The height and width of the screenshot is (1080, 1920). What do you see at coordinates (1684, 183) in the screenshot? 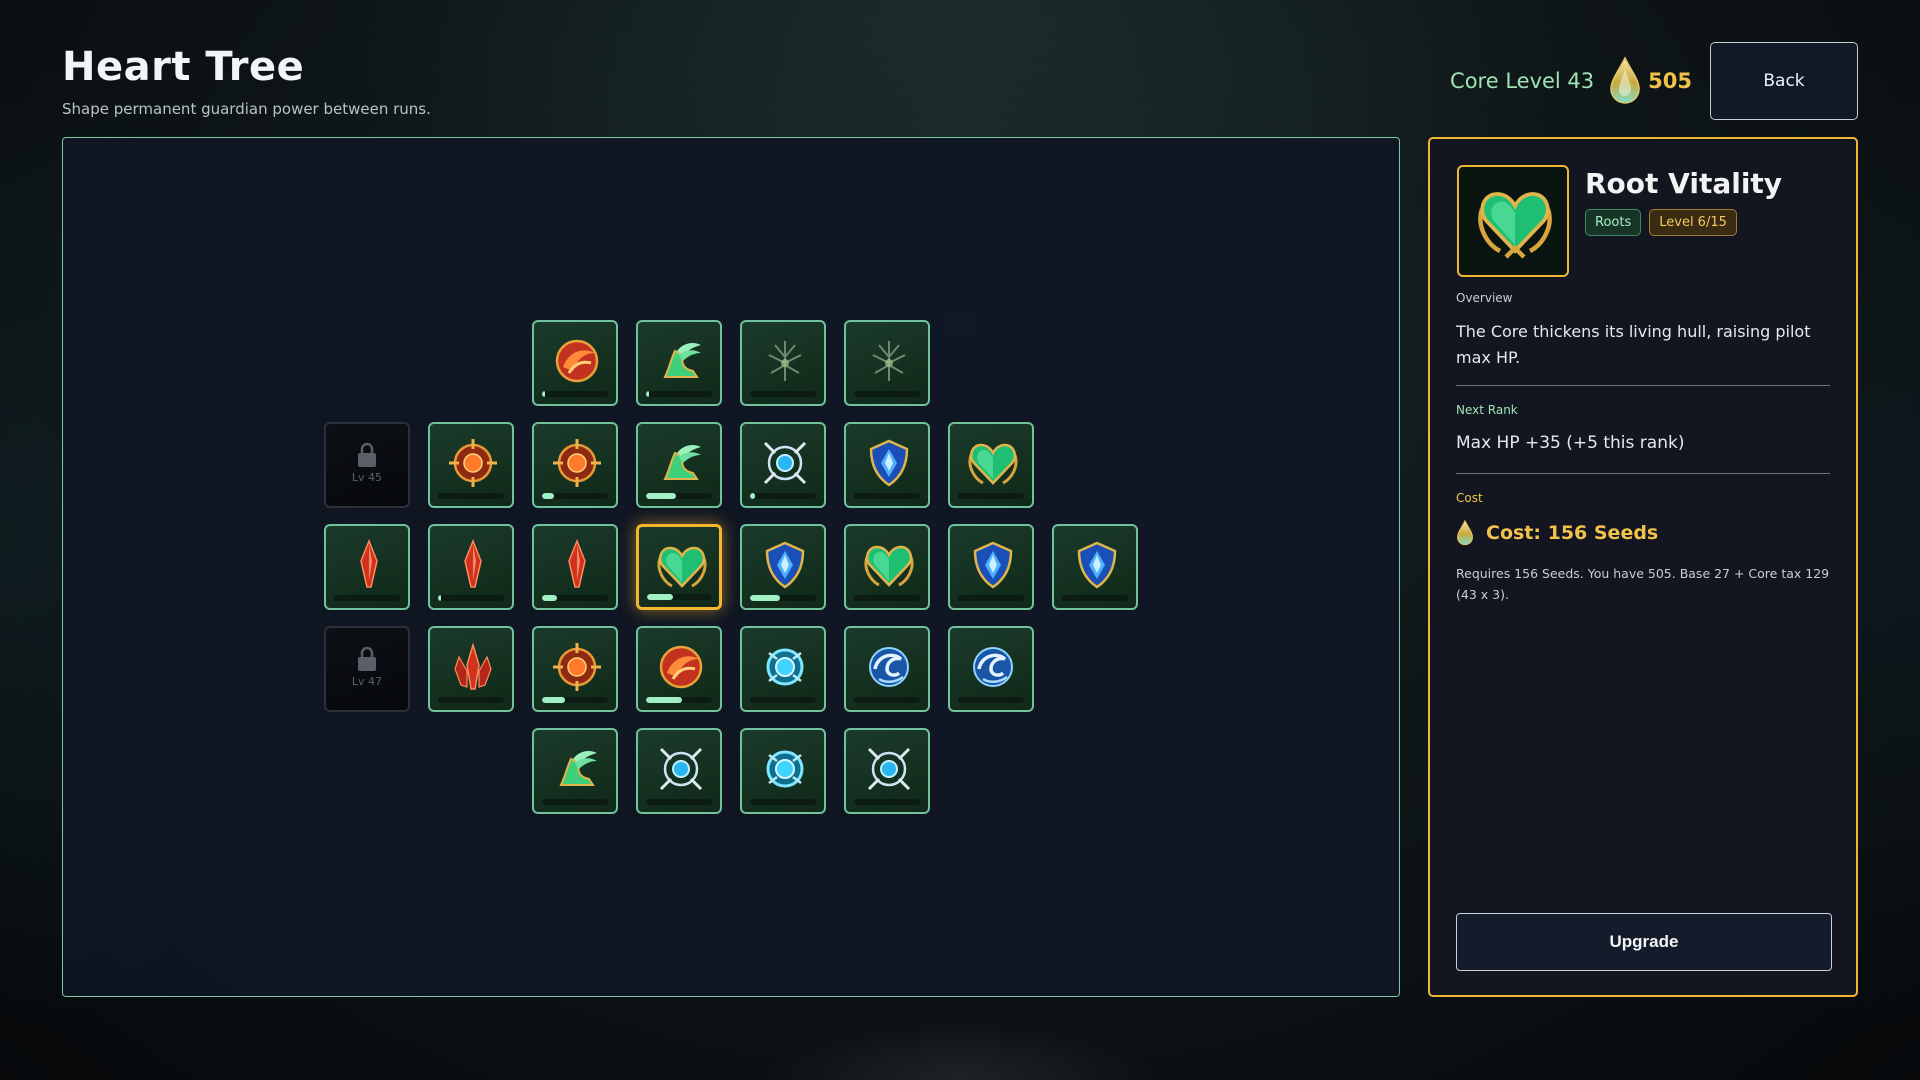
I see `detail-name: Root Vitality` at bounding box center [1684, 183].